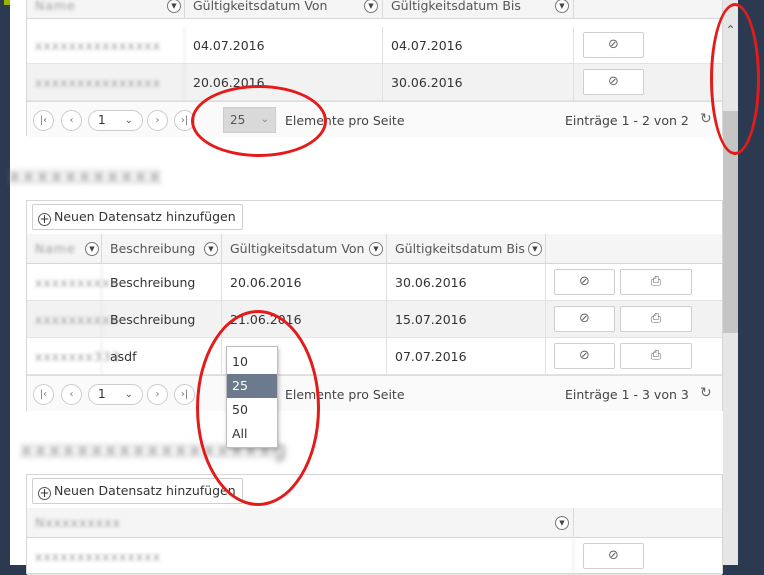 This screenshot has width=764, height=575. What do you see at coordinates (7, 2) in the screenshot?
I see `app-corner-mark` at bounding box center [7, 2].